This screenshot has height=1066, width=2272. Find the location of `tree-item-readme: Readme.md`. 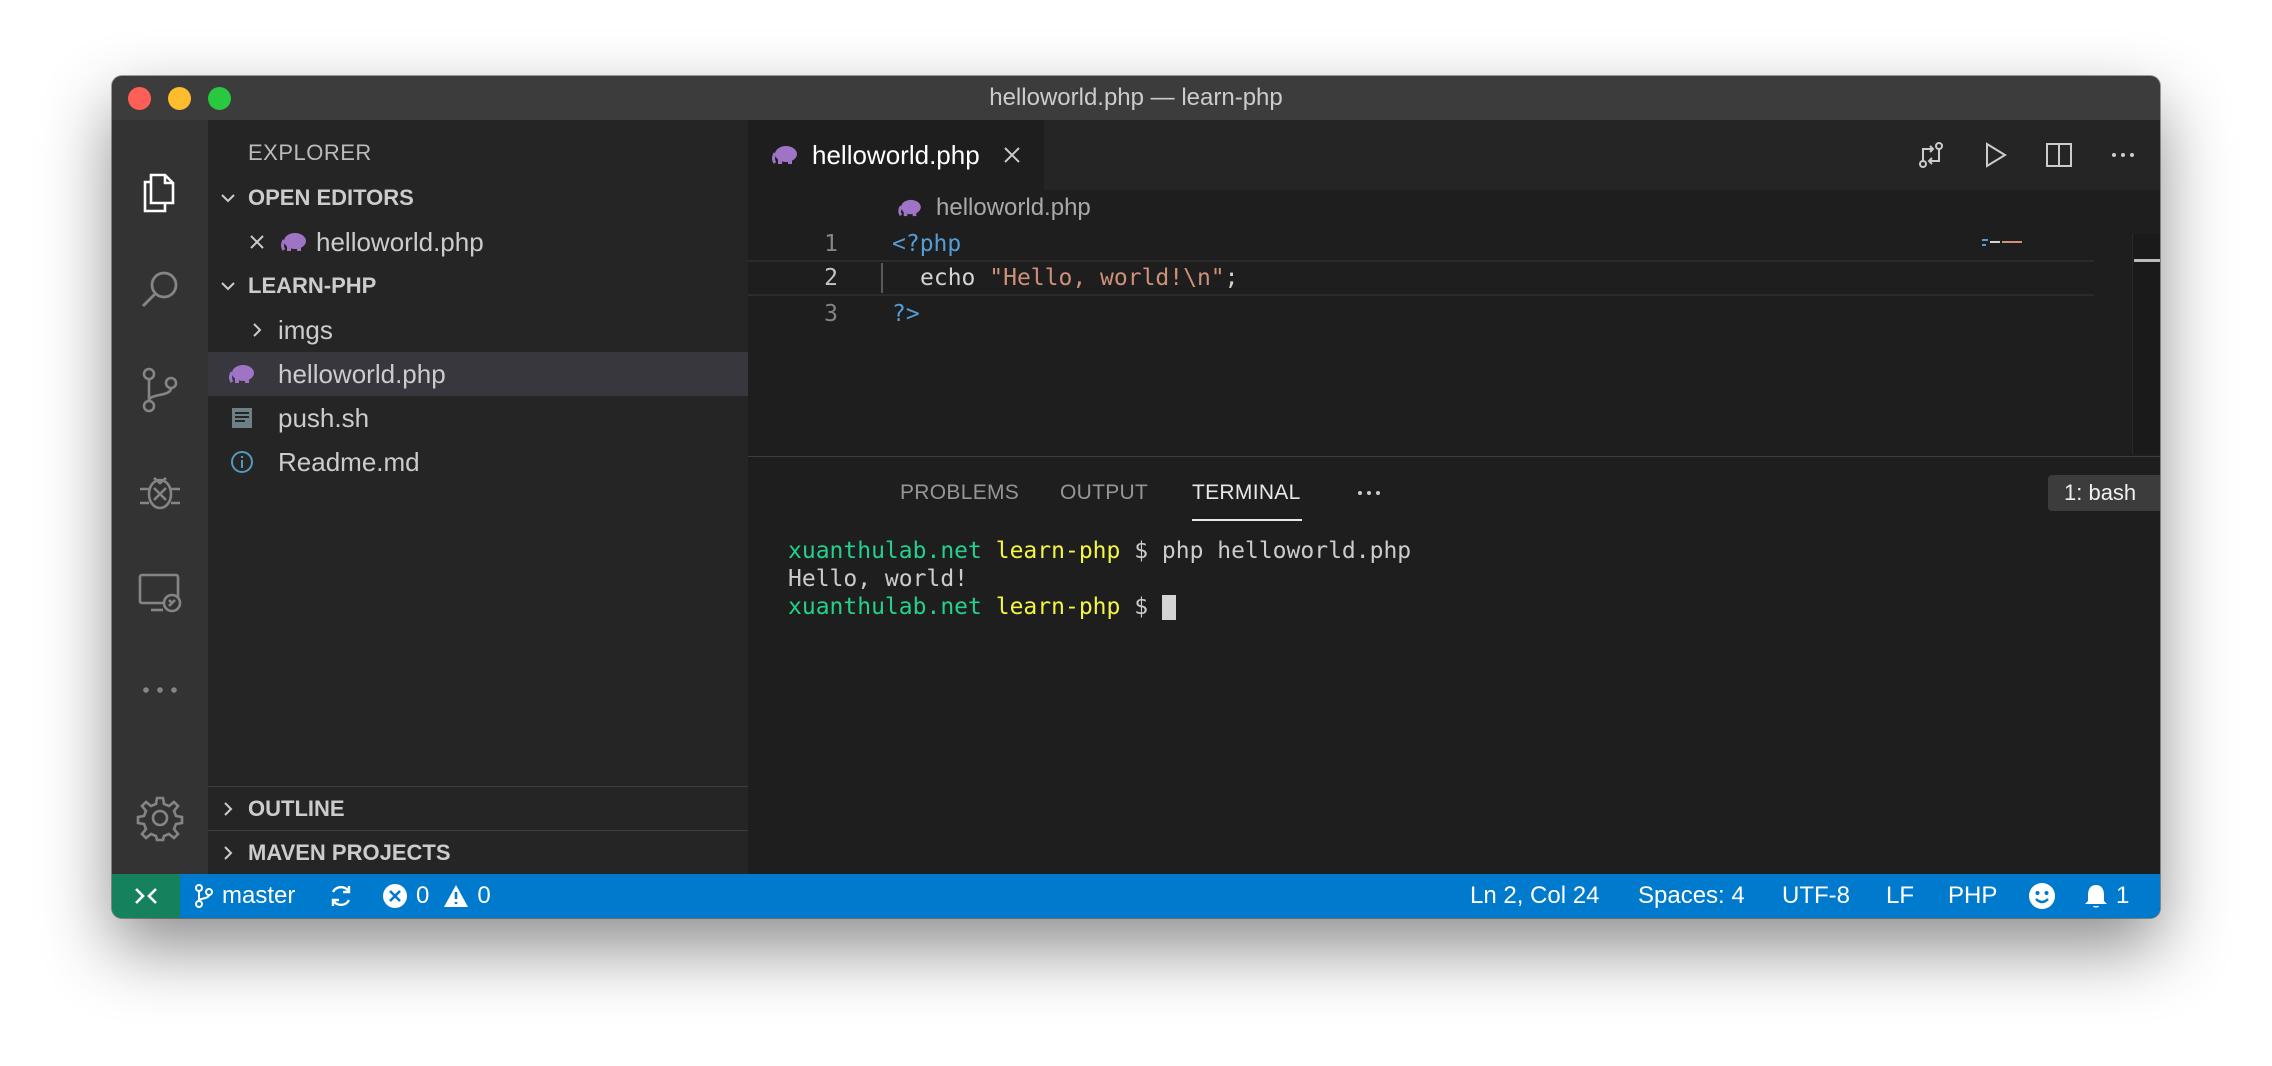

tree-item-readme: Readme.md is located at coordinates (478, 462).